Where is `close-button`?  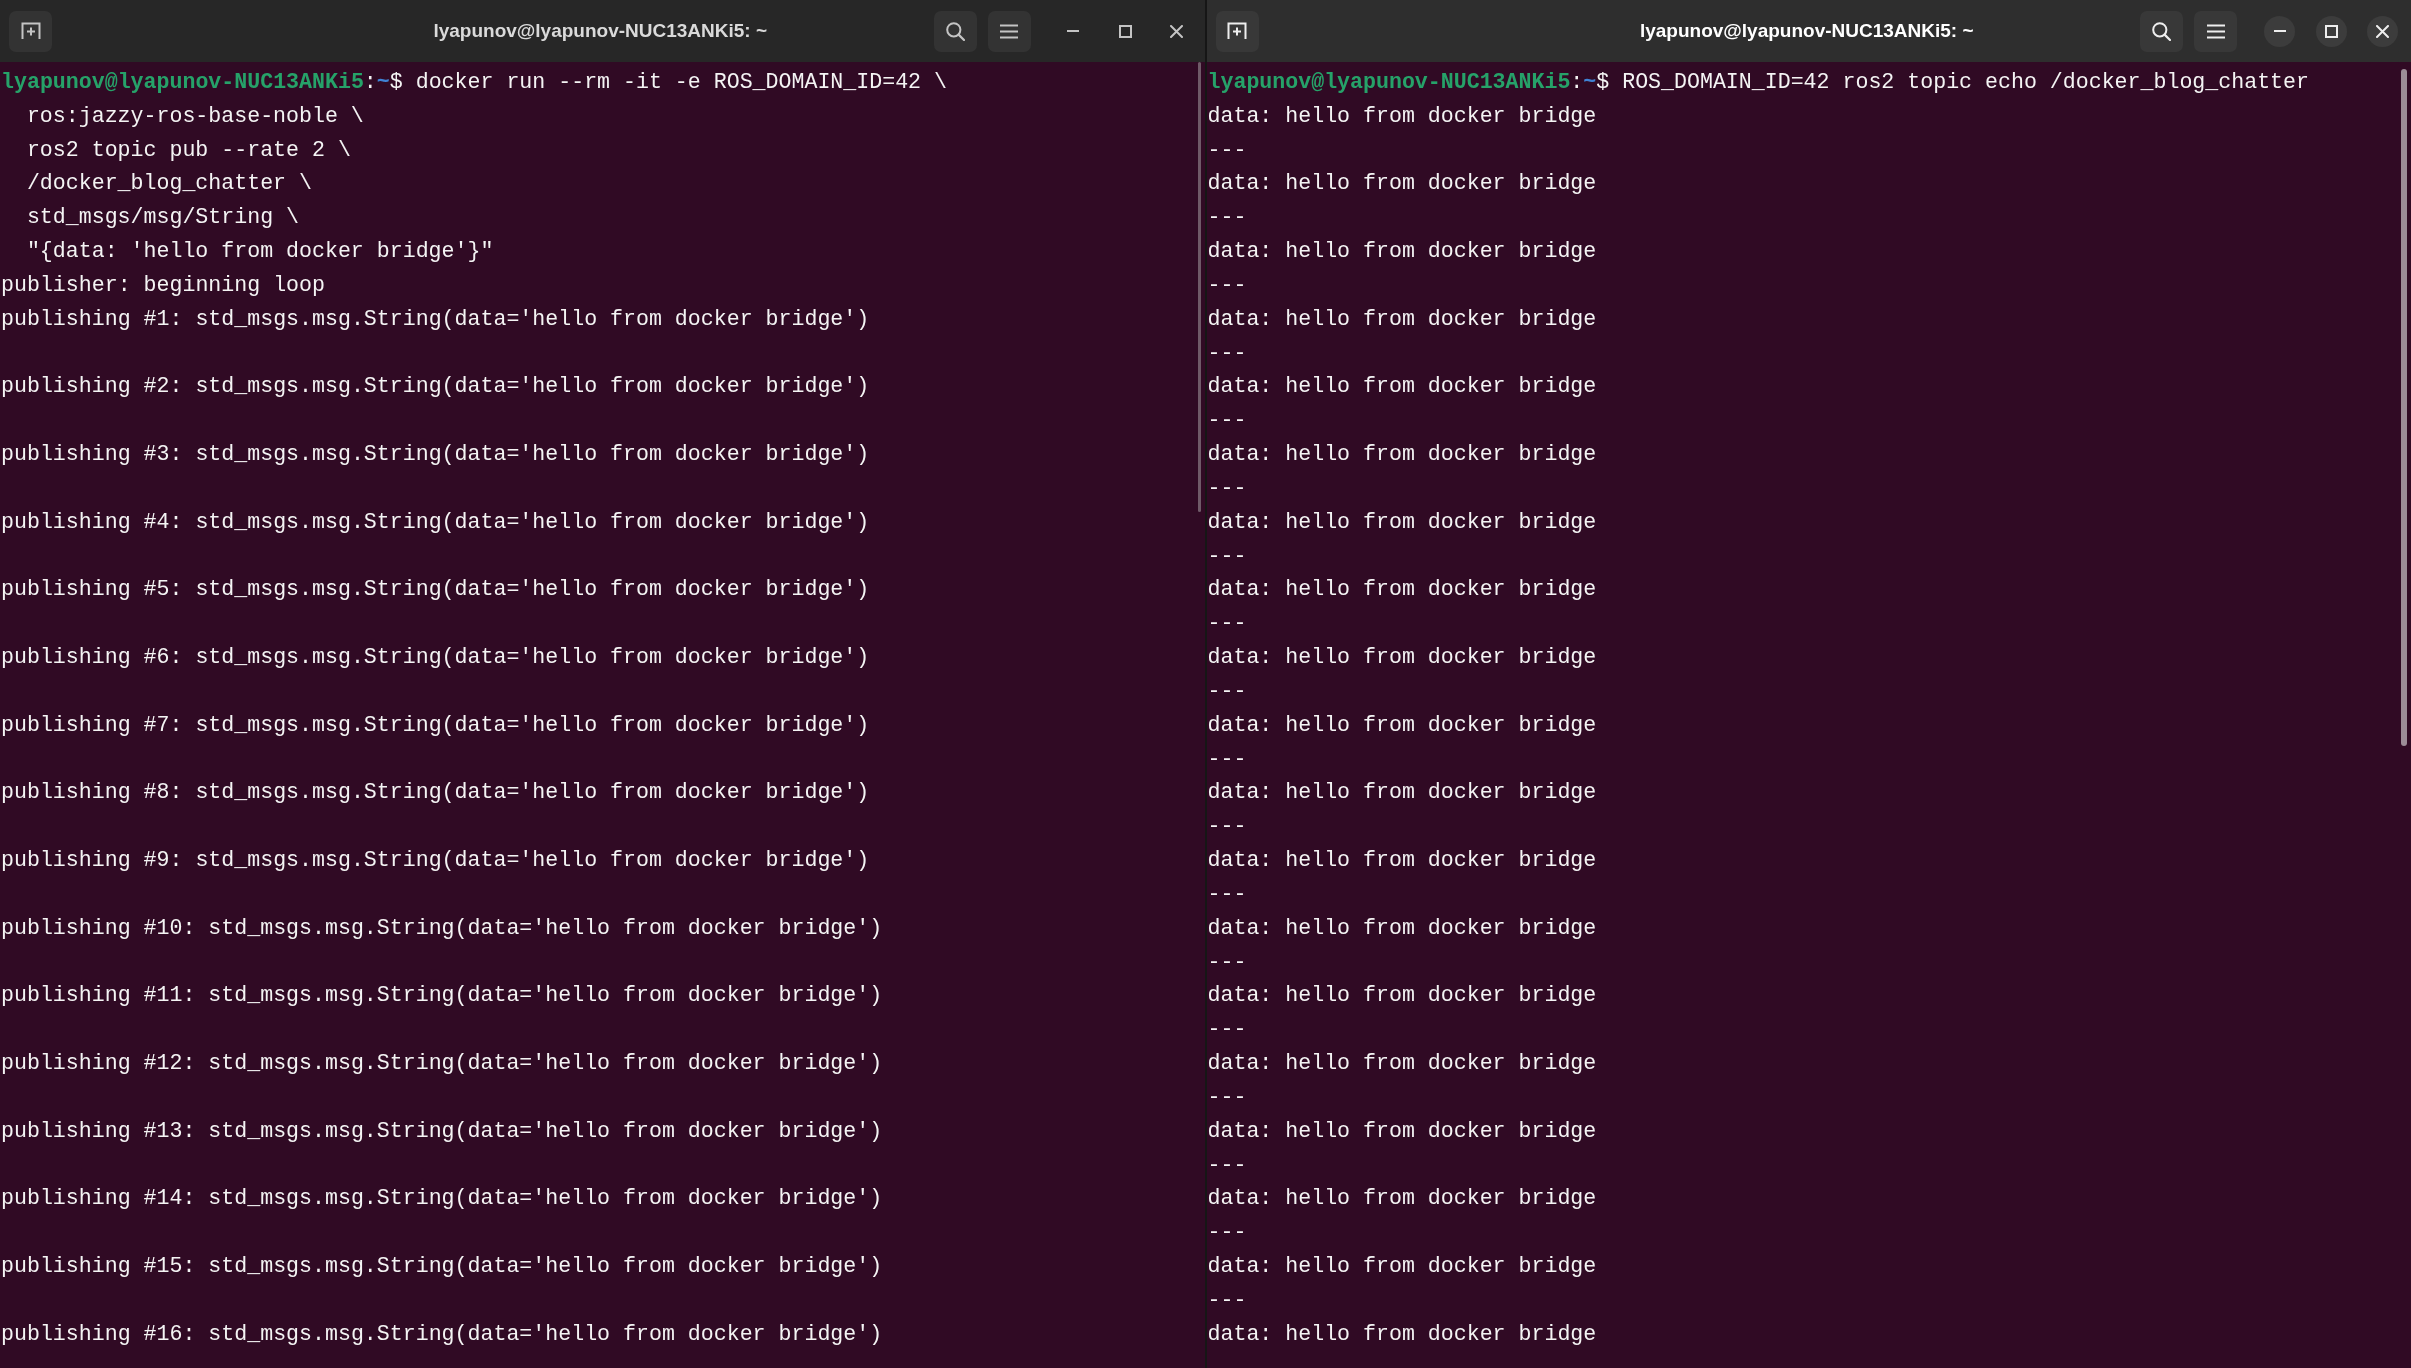 close-button is located at coordinates (2382, 31).